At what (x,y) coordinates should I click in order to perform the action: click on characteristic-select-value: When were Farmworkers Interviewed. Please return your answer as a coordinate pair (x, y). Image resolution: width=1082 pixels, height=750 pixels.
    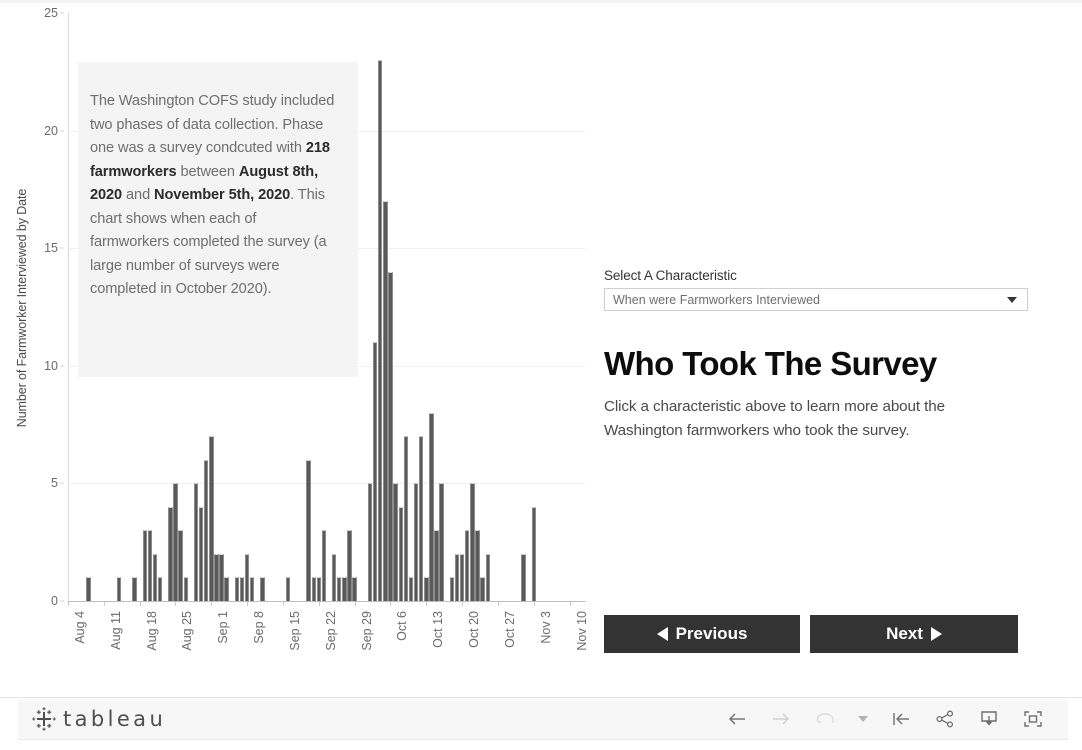
    Looking at the image, I should click on (717, 299).